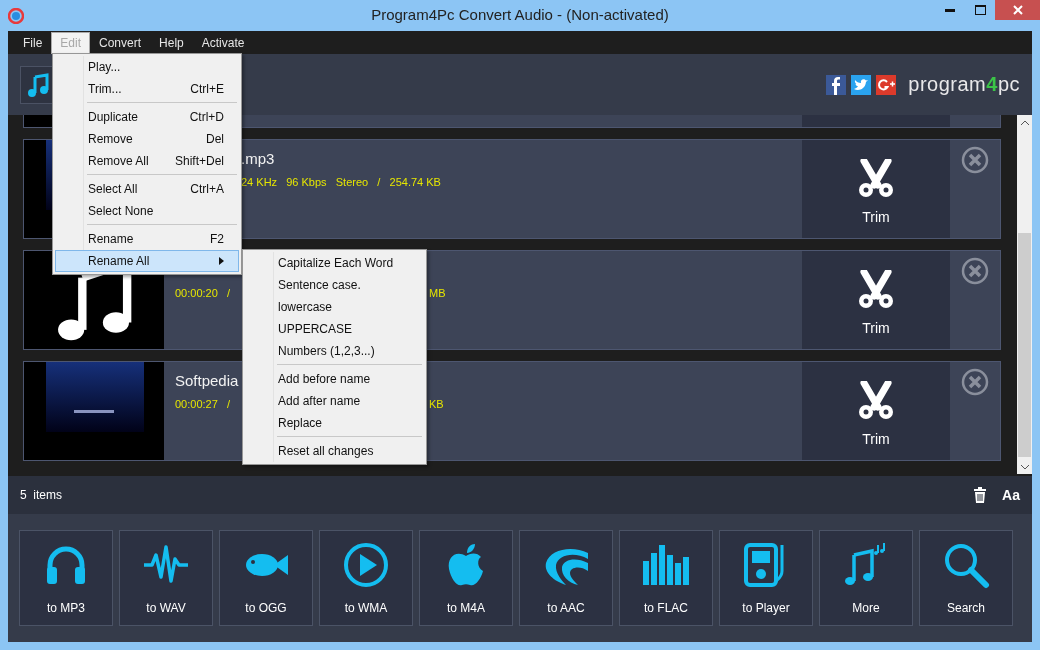 This screenshot has width=1040, height=650. Describe the element at coordinates (366, 565) in the screenshot. I see `play-icon` at that location.